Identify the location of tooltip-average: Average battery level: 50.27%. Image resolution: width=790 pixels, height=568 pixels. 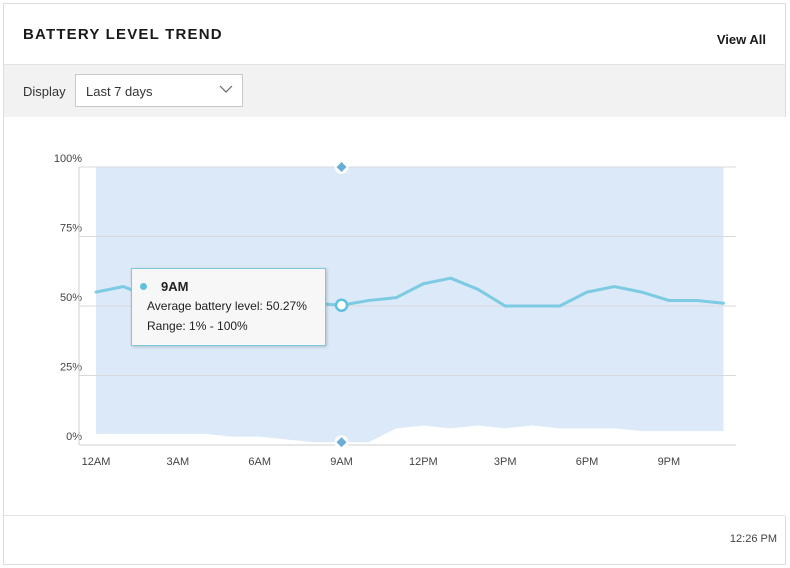
(227, 306).